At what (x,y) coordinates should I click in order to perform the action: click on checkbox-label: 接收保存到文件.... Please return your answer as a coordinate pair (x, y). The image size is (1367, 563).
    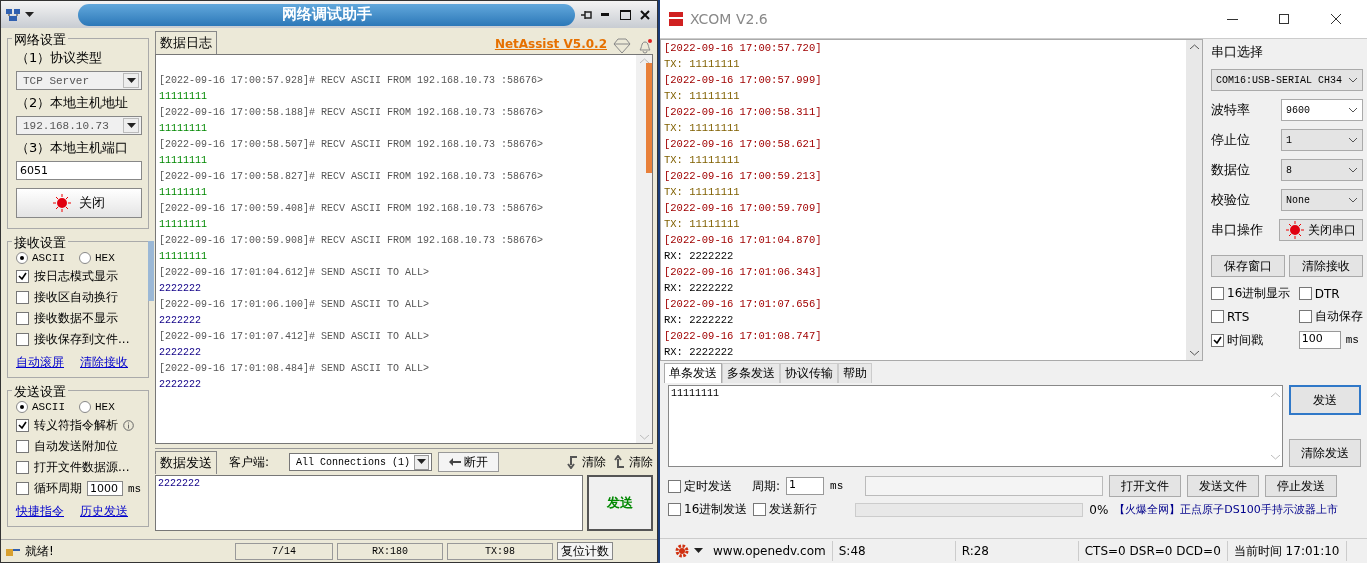
    Looking at the image, I should click on (82, 339).